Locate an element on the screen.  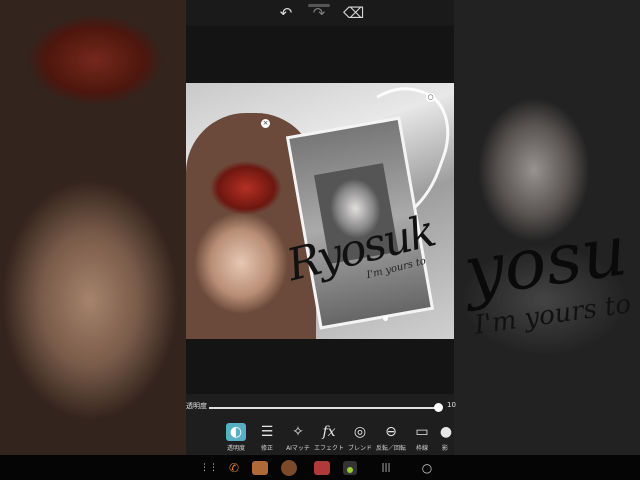
editor-topbar: ↶ ↷ ⌫ is located at coordinates (320, 13).